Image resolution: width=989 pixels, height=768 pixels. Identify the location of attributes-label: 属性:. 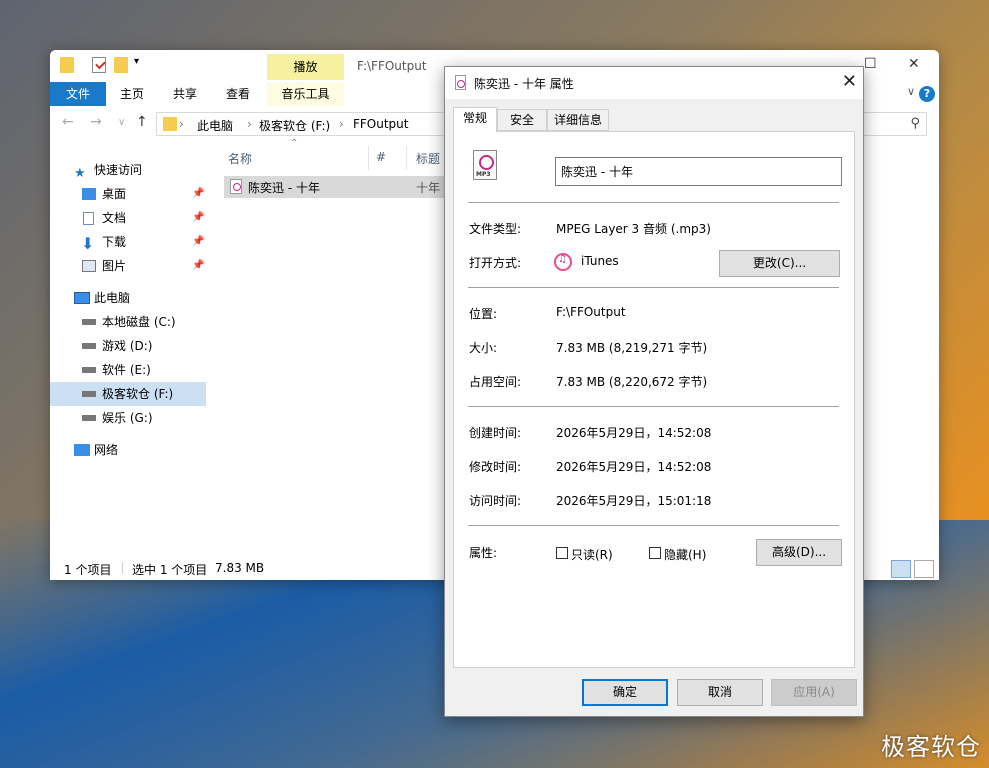
(483, 553).